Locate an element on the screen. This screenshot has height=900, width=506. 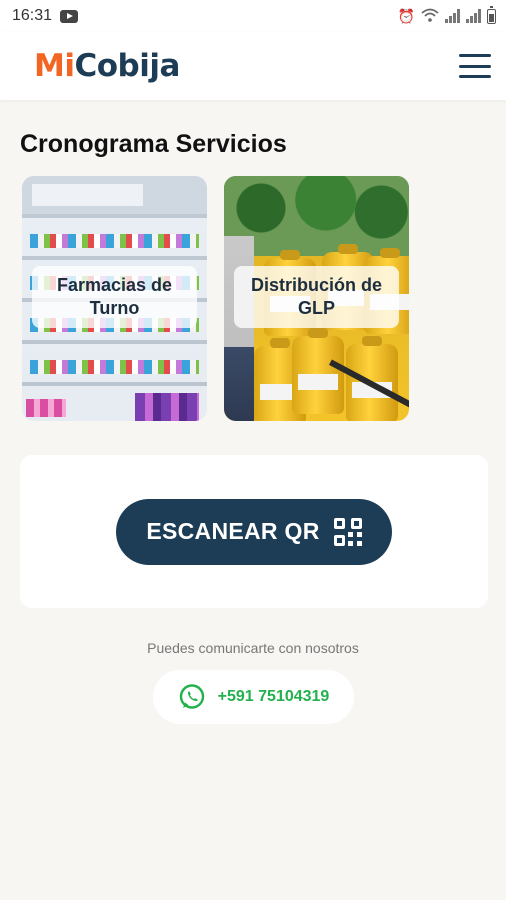
contact-prompt: Puedes comunicarte con nosotros is located at coordinates (253, 648).